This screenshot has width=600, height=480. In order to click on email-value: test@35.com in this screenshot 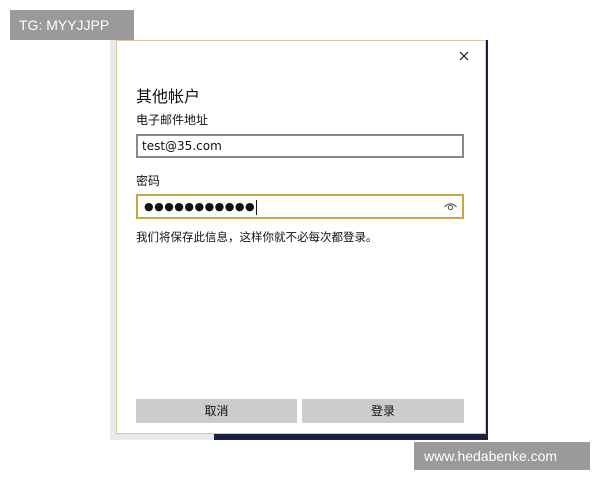, I will do `click(182, 146)`.